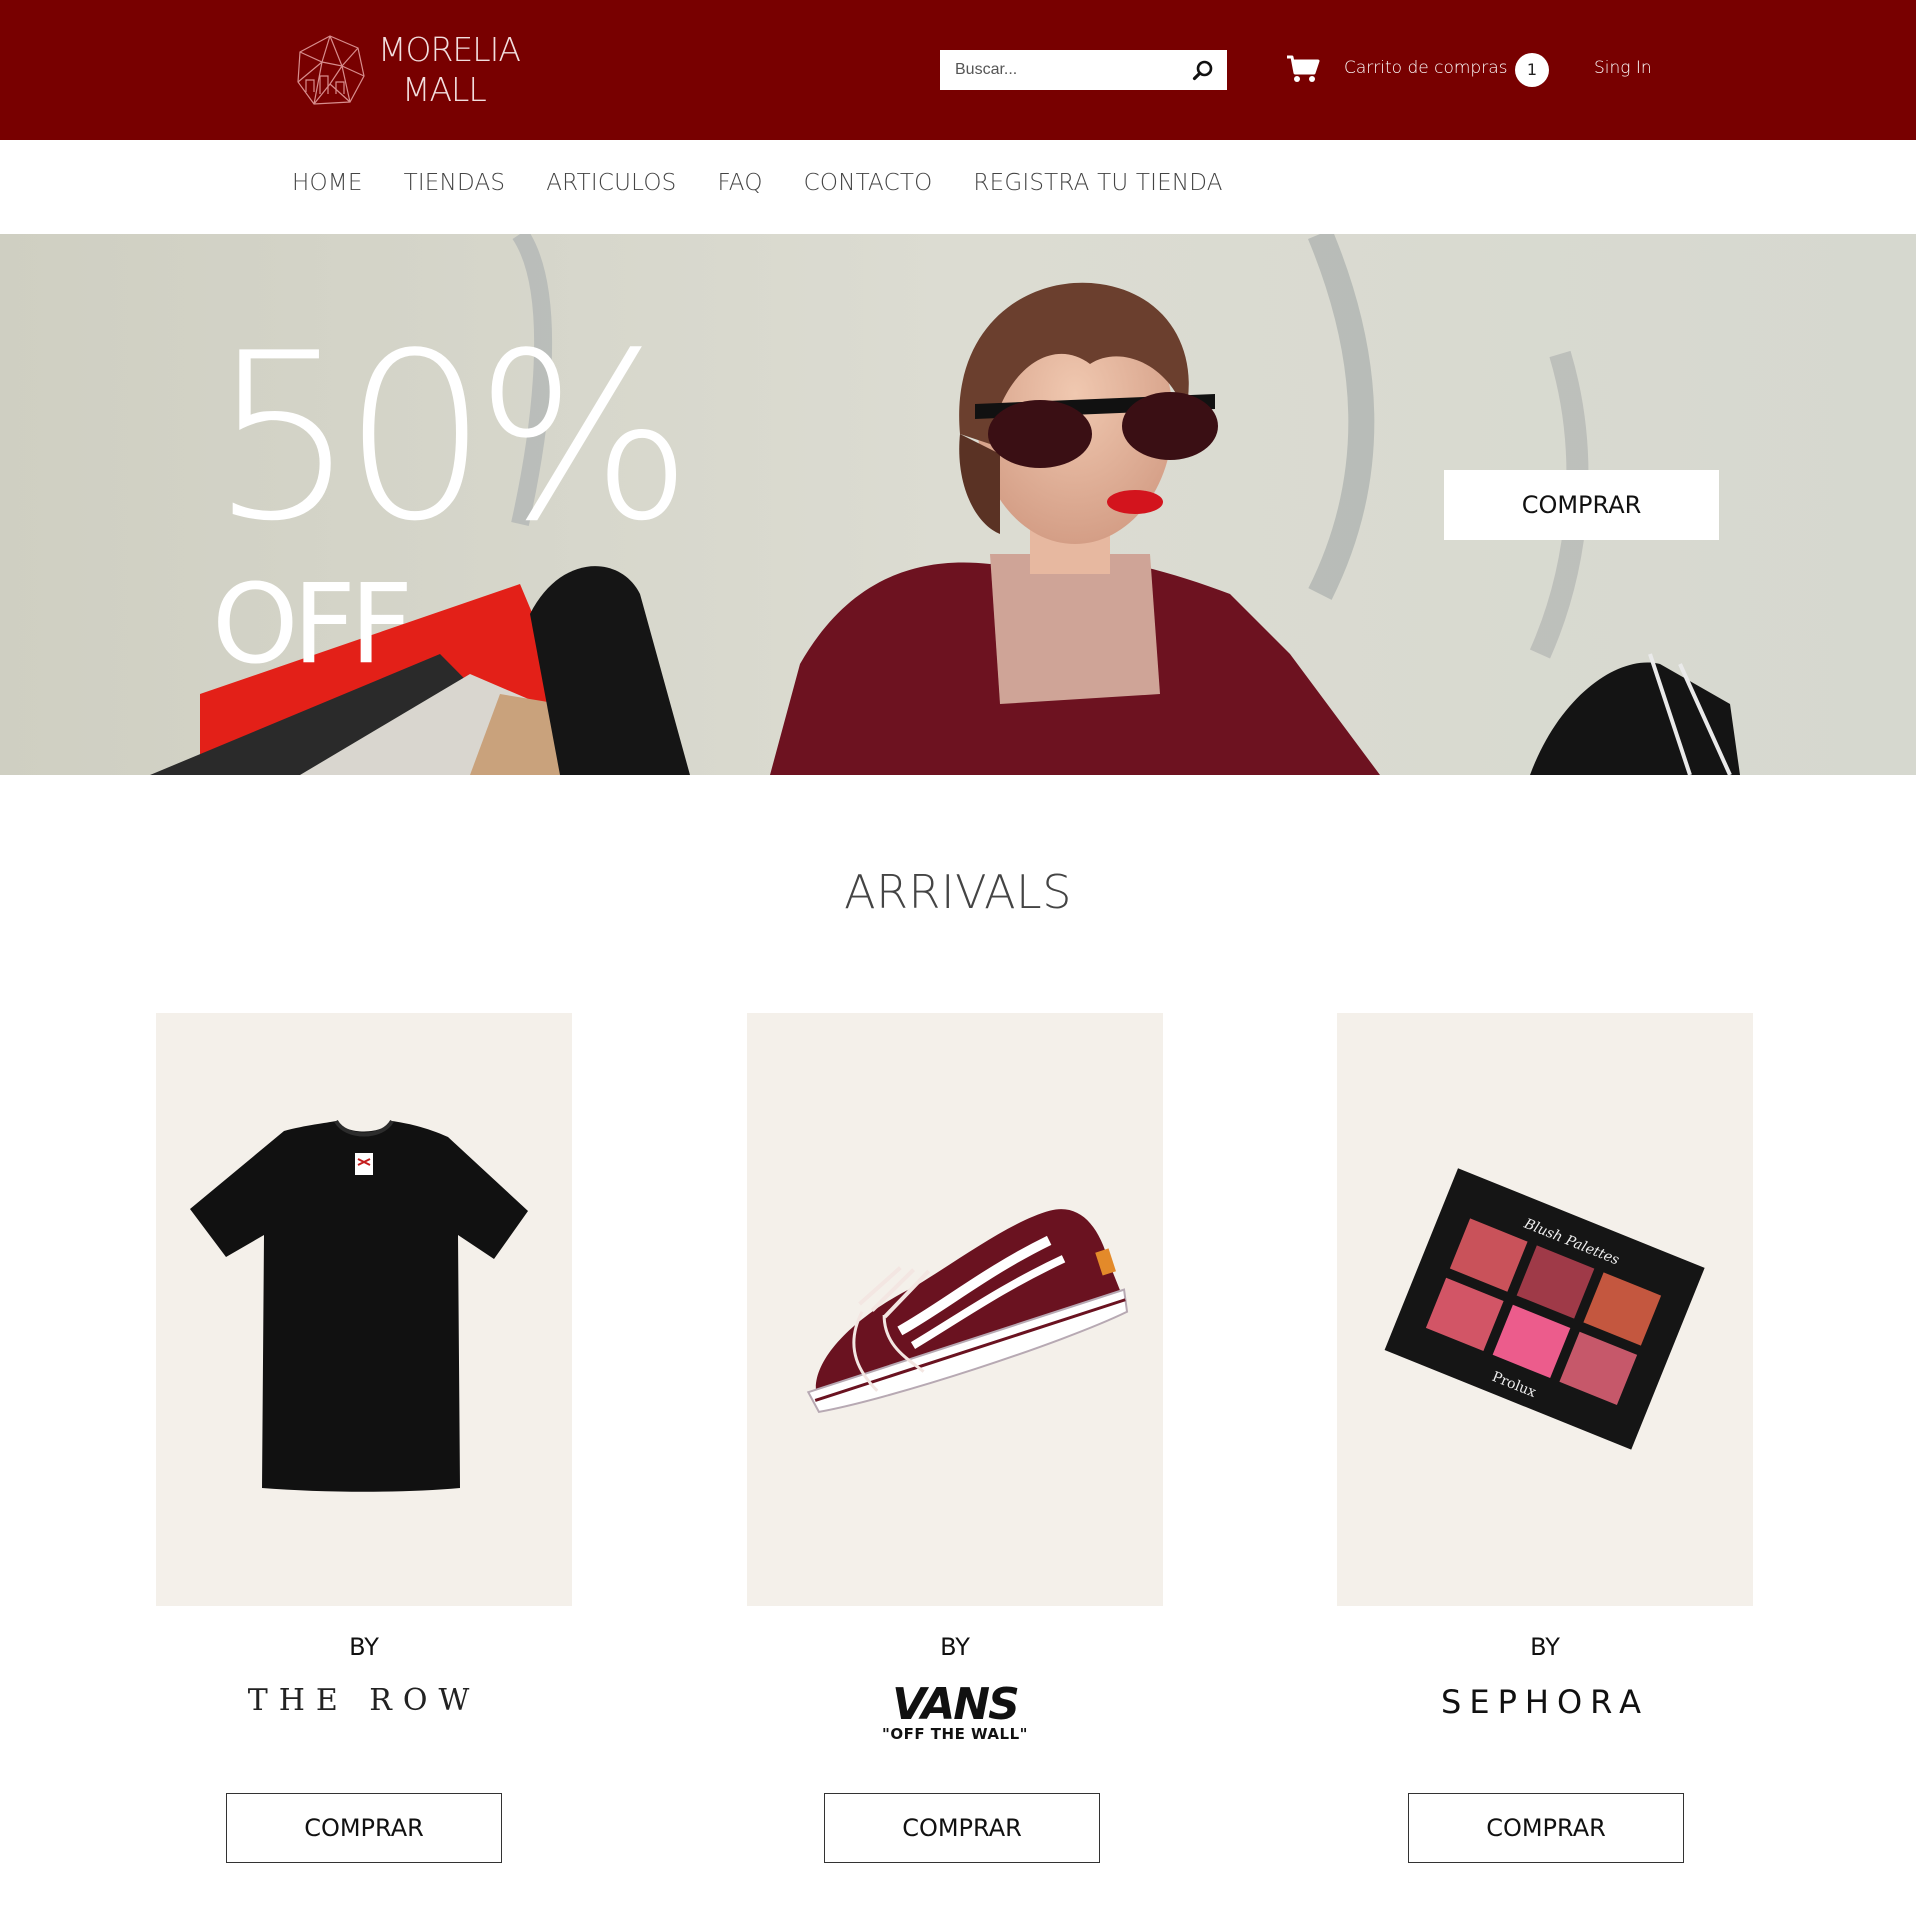  What do you see at coordinates (868, 183) in the screenshot?
I see `nav-item-contacto: CONTACTO` at bounding box center [868, 183].